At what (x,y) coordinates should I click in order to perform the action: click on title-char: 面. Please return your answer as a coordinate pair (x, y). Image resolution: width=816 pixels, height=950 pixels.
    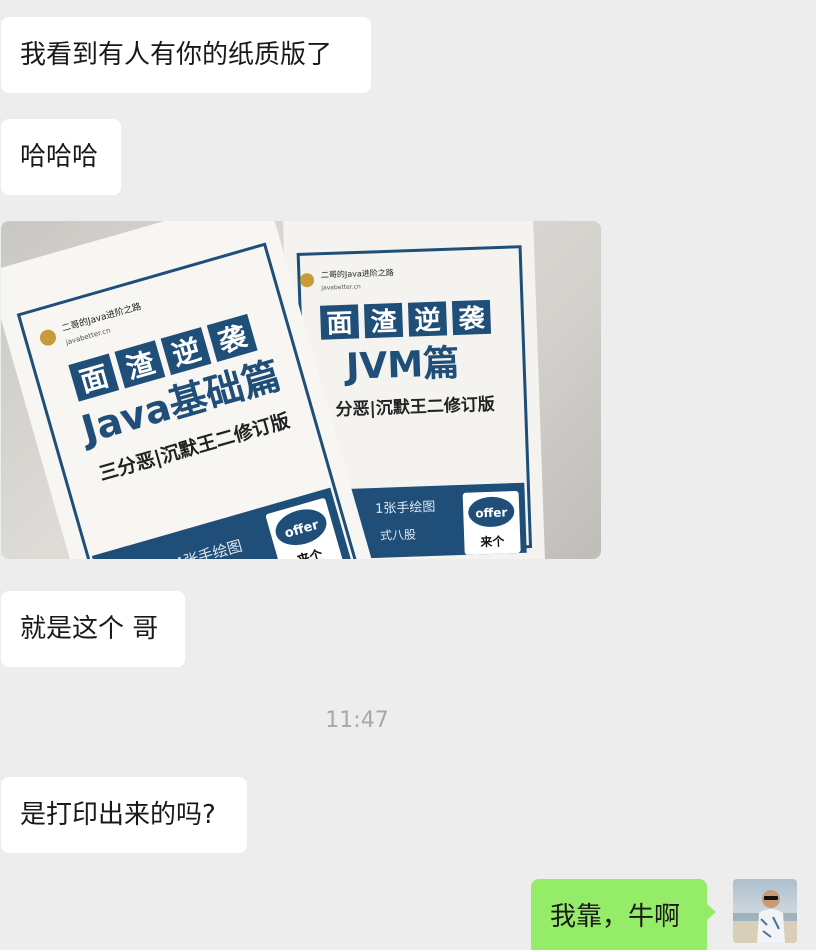
    Looking at the image, I should click on (339, 324).